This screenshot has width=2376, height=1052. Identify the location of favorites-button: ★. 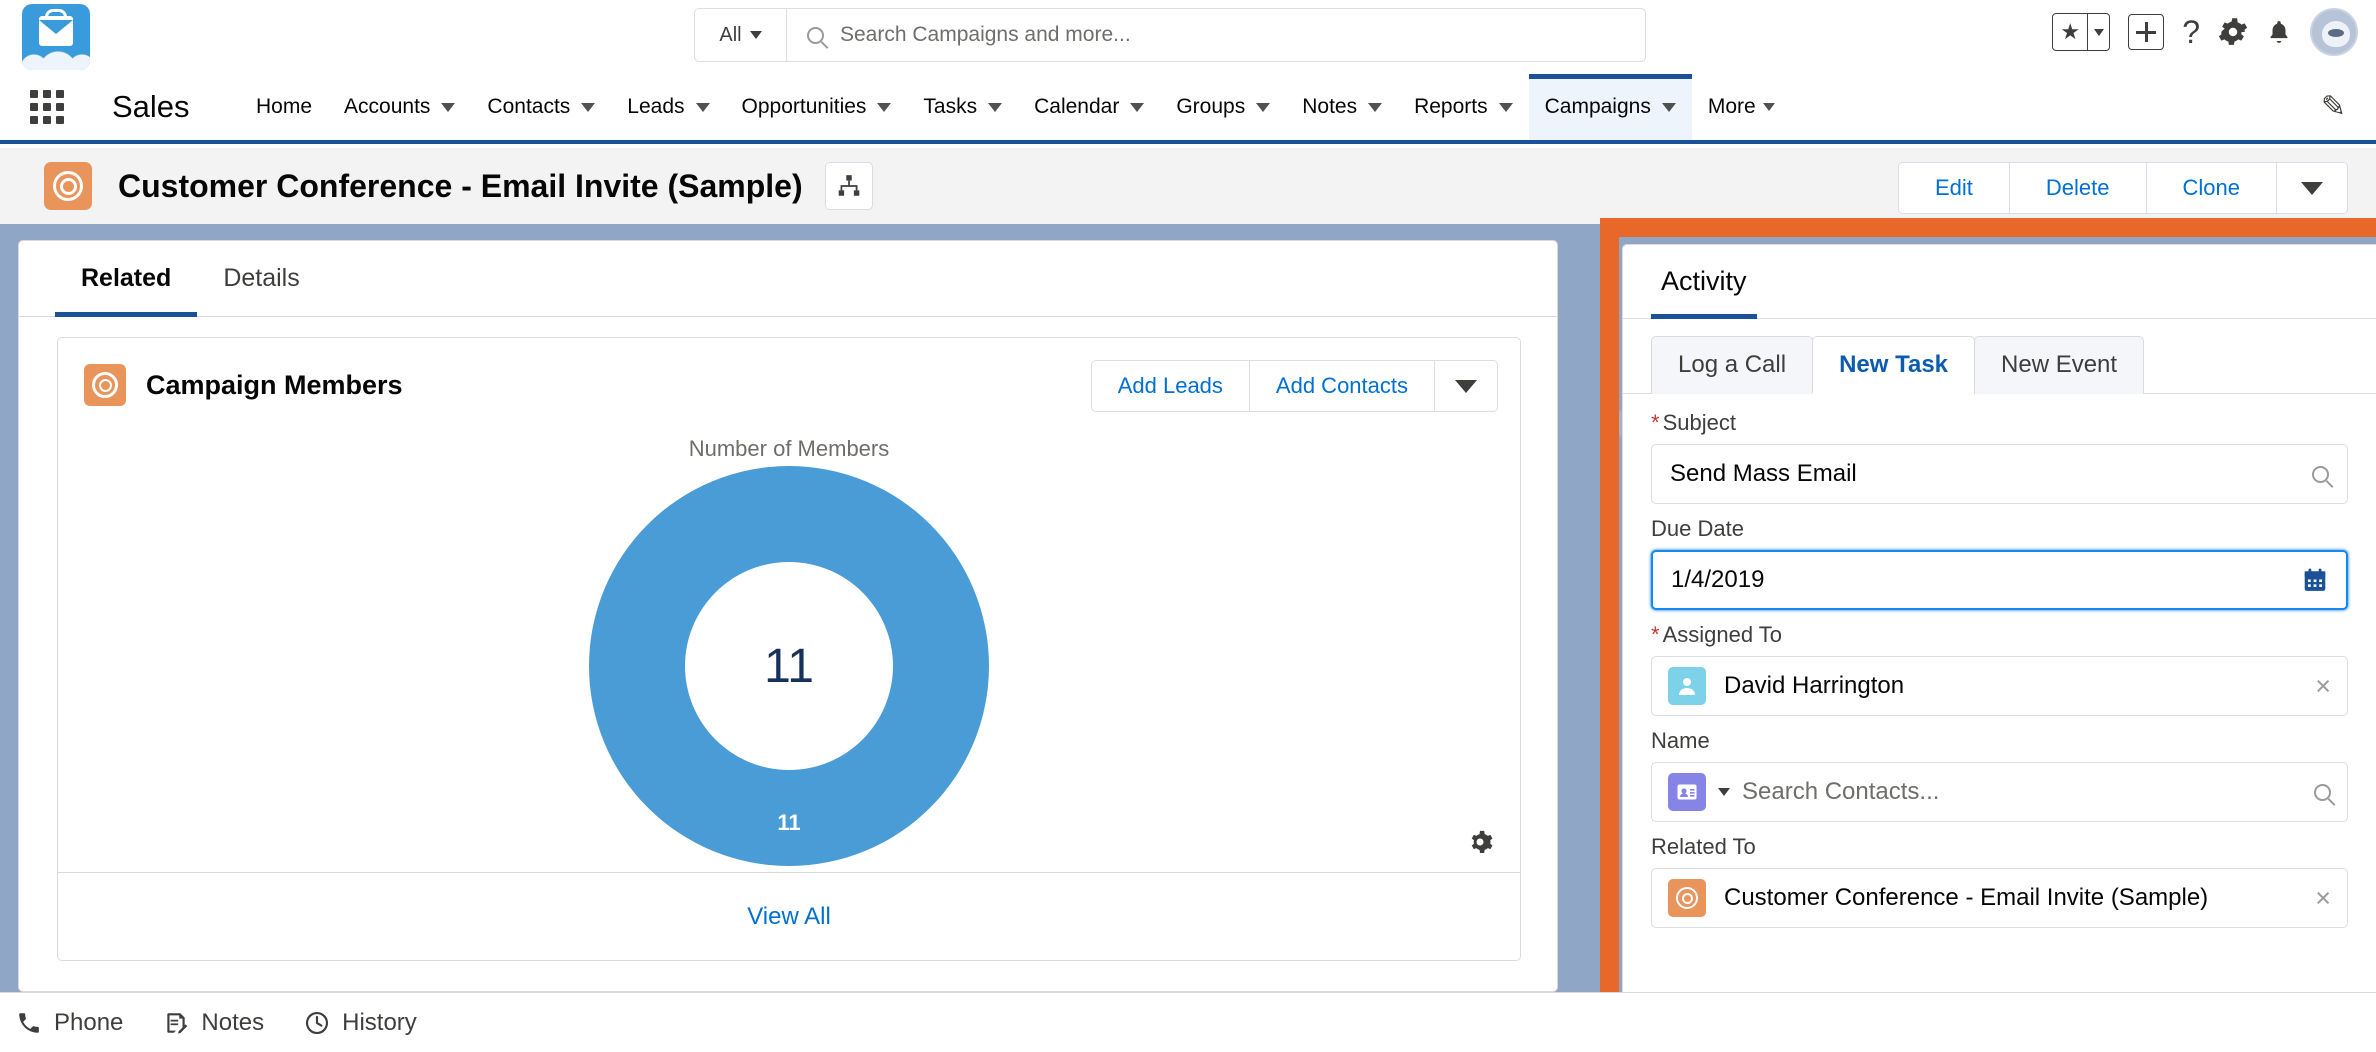
(2081, 32).